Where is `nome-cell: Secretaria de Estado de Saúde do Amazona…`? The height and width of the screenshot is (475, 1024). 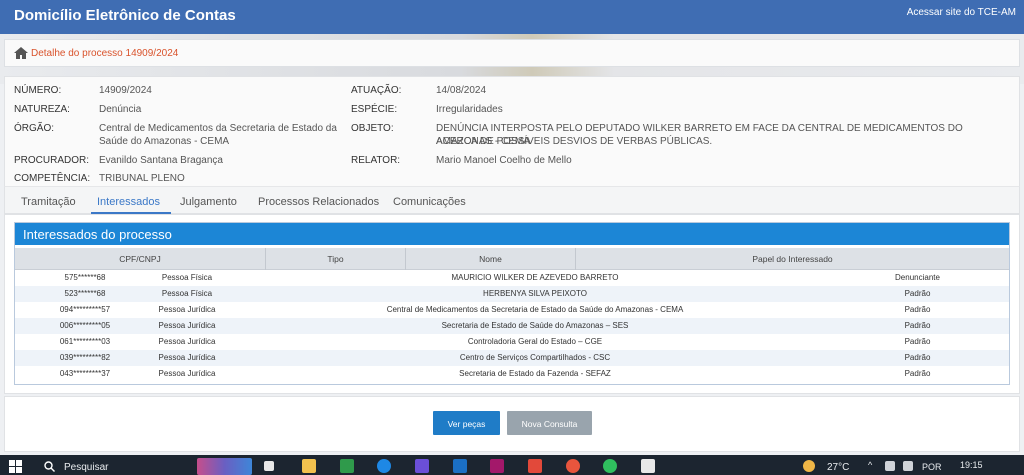
nome-cell: Secretaria de Estado de Saúde do Amazona… is located at coordinates (535, 325).